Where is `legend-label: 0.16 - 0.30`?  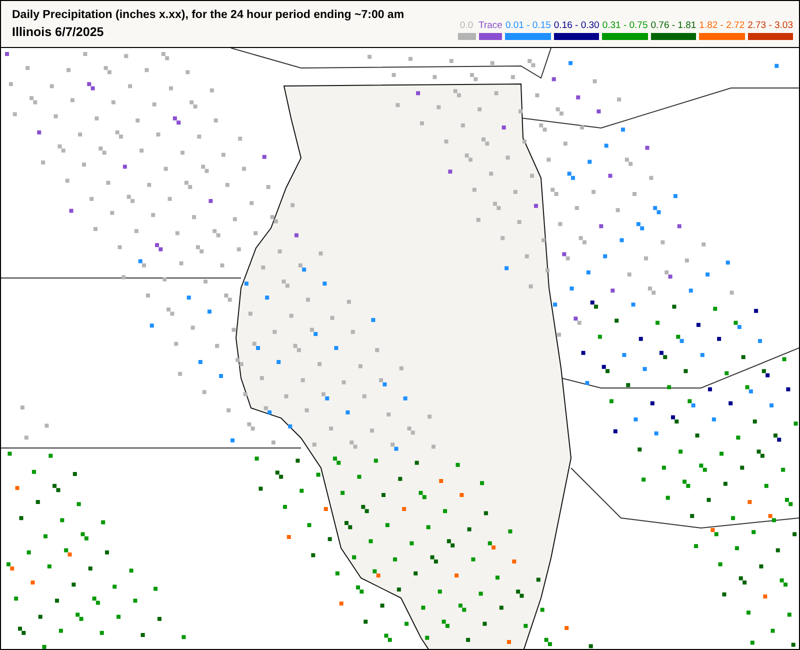
legend-label: 0.16 - 0.30 is located at coordinates (577, 25).